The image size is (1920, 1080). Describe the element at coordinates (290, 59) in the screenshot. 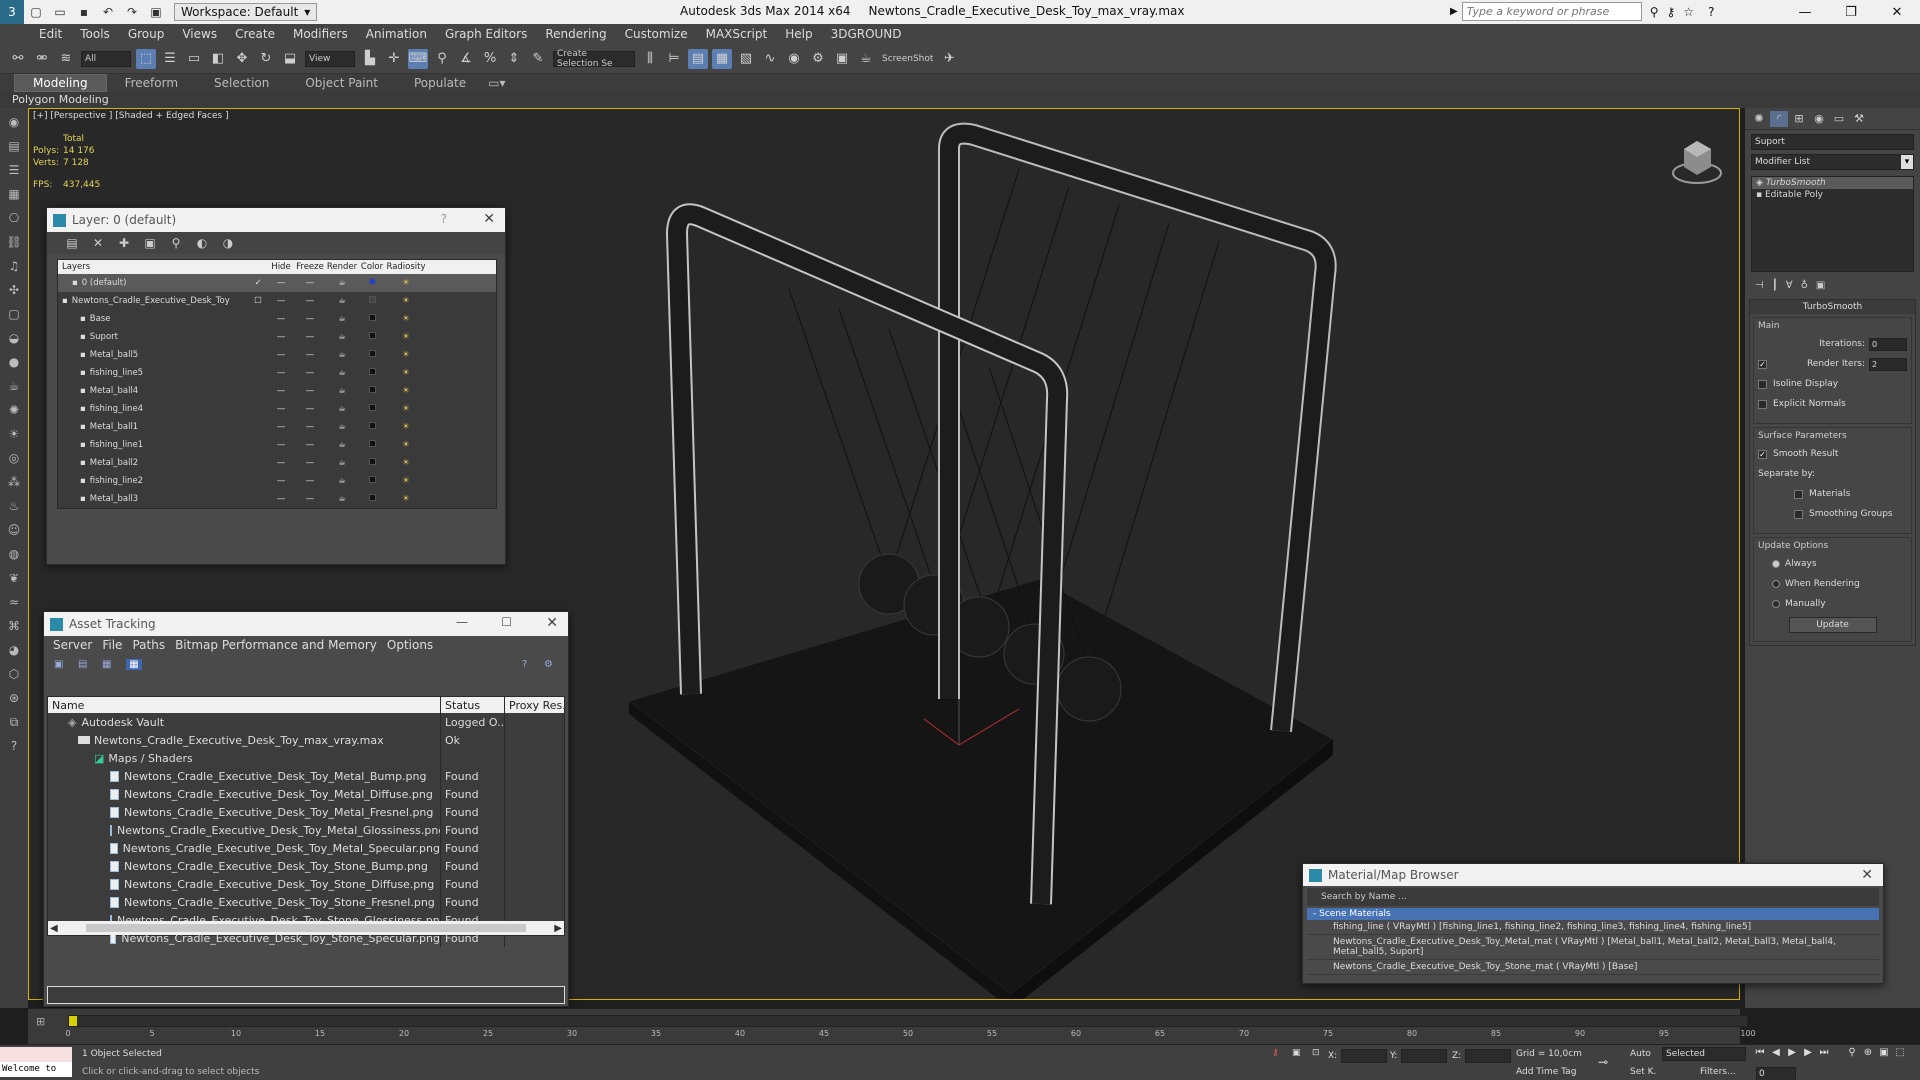

I see `scale-icon: ⬓` at that location.